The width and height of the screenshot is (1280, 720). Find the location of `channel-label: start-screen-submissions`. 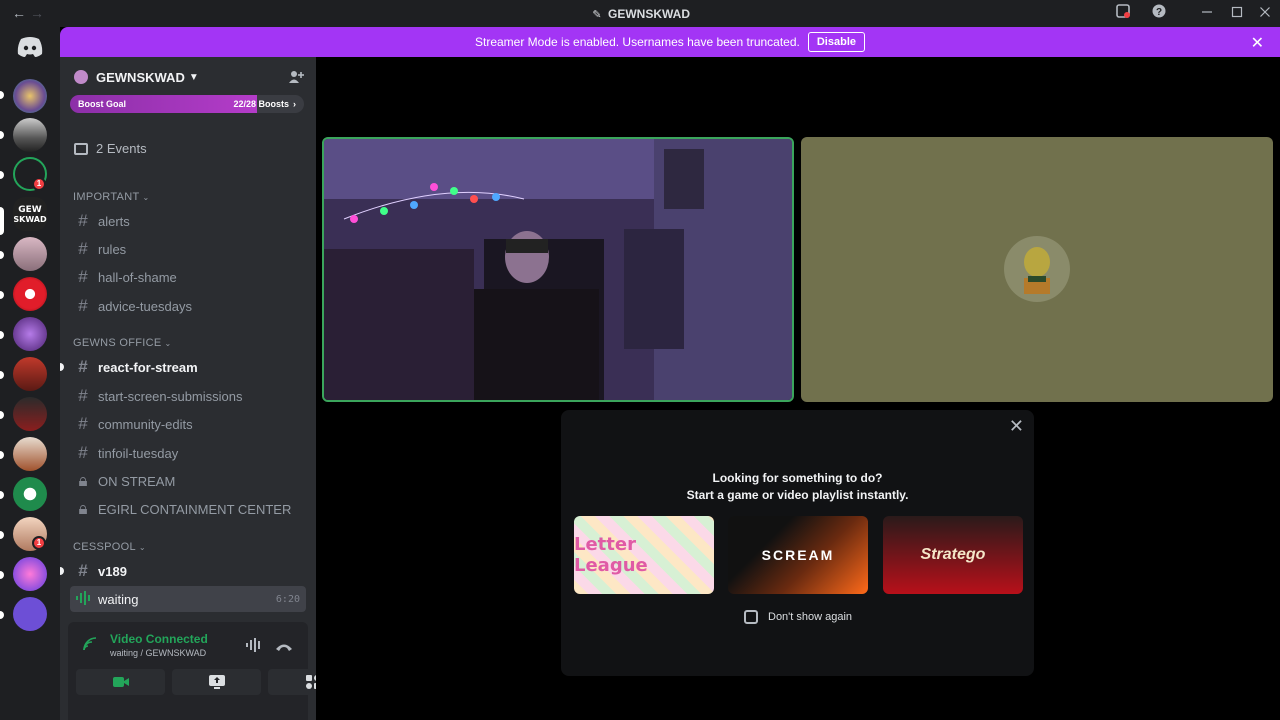

channel-label: start-screen-submissions is located at coordinates (170, 396).